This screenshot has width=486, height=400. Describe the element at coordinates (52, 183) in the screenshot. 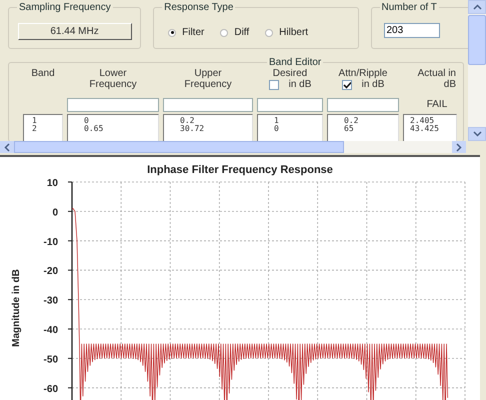

I see `tick-label: 10` at that location.